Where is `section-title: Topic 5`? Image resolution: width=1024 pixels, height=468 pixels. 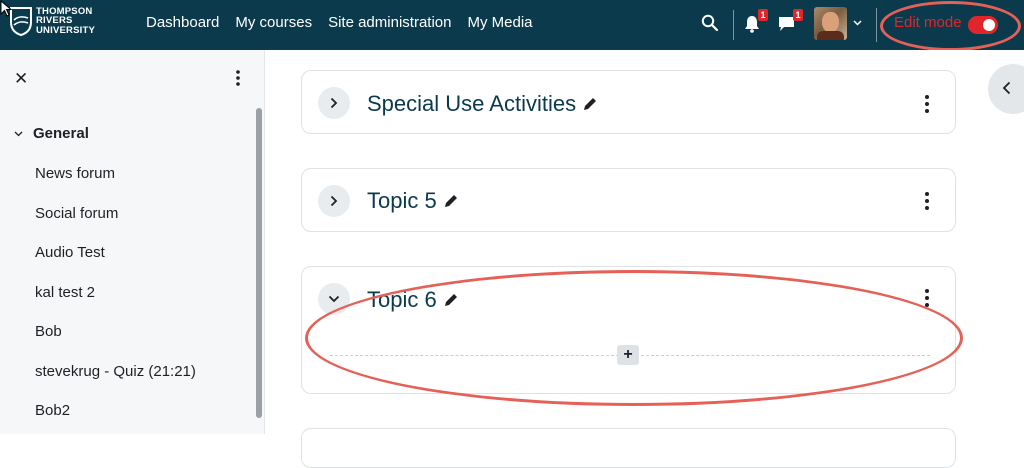
section-title: Topic 5 is located at coordinates (413, 201).